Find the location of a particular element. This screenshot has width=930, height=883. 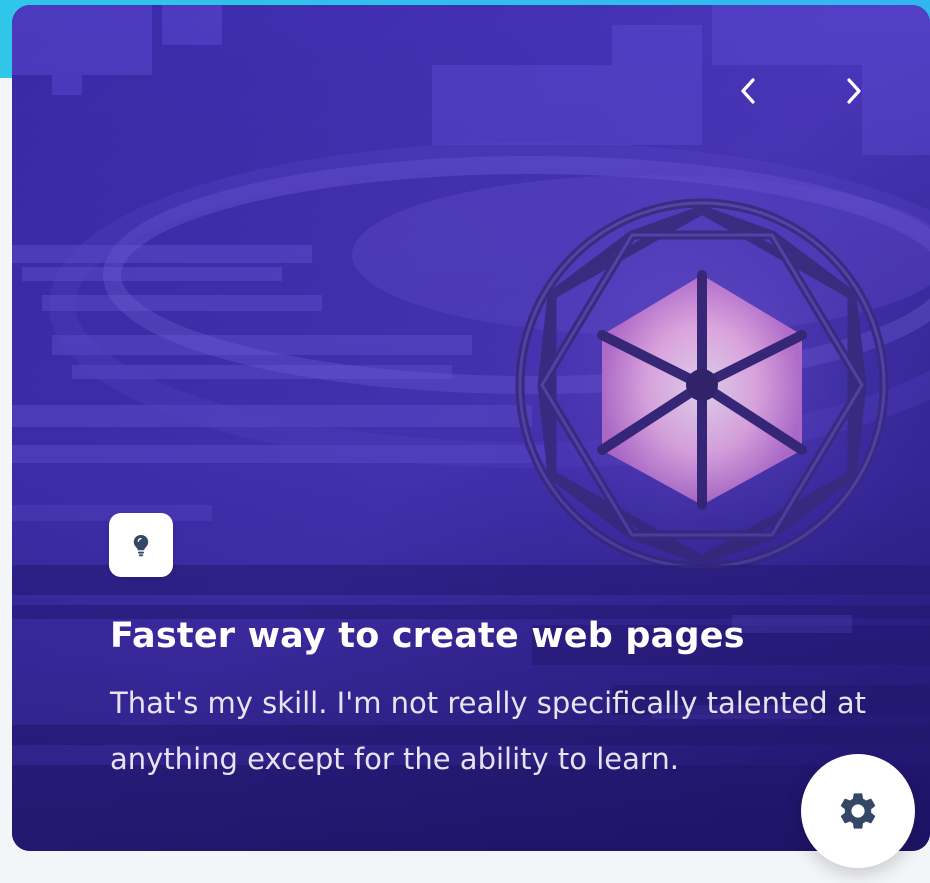

chevron-right-icon is located at coordinates (854, 91).